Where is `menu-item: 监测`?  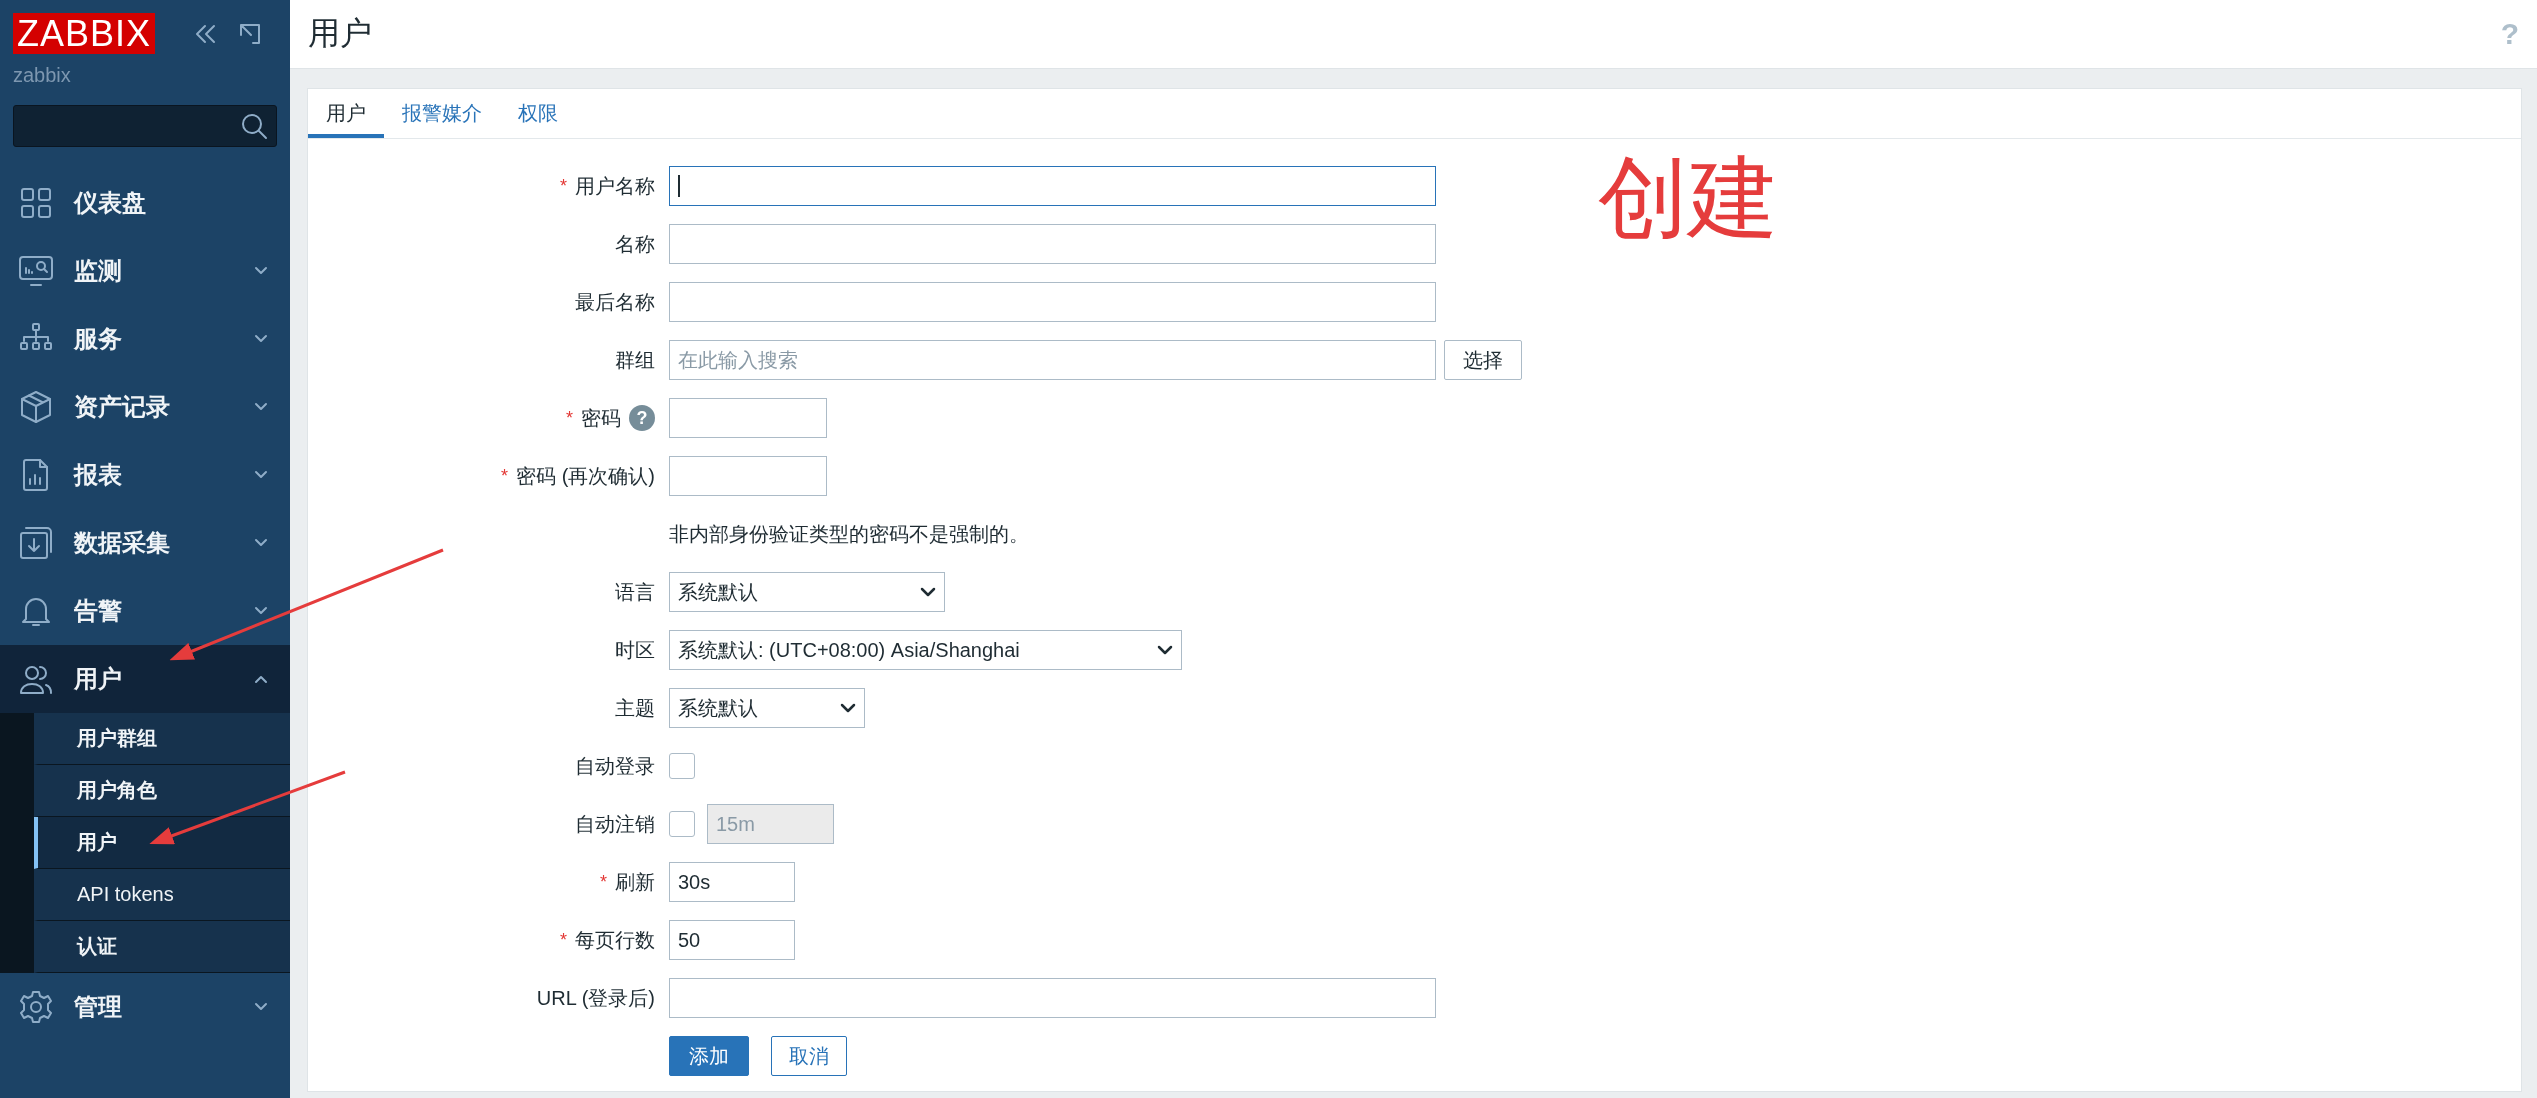 menu-item: 监测 is located at coordinates (145, 271).